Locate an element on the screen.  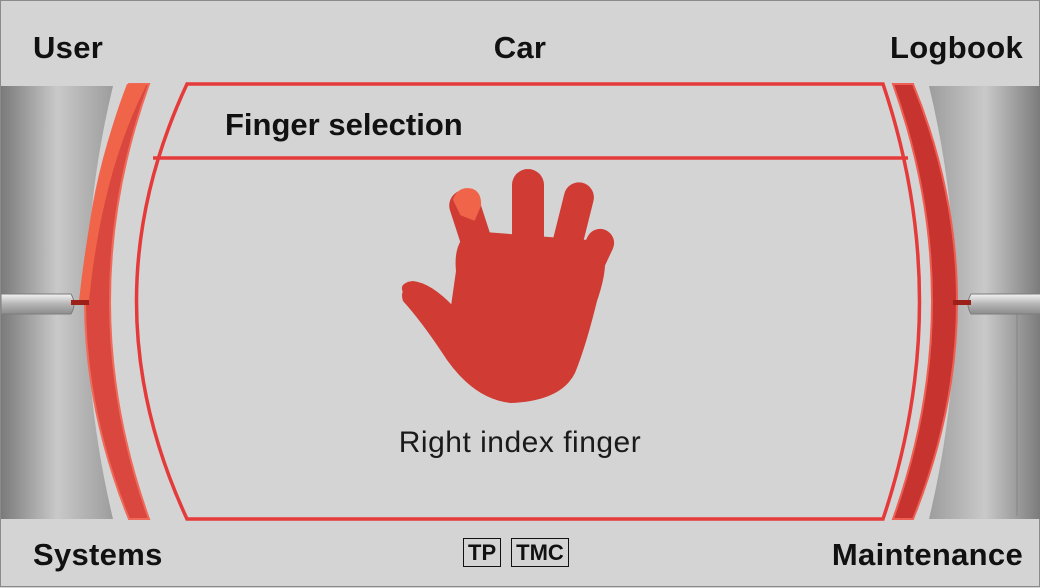
menu-maintenance: Maintenance is located at coordinates (927, 554).